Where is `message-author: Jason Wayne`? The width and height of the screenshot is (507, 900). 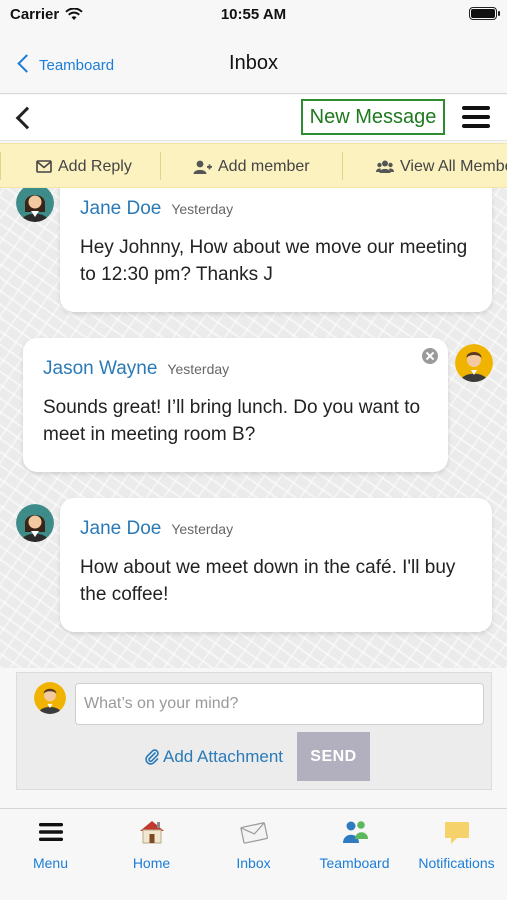 message-author: Jason Wayne is located at coordinates (100, 369).